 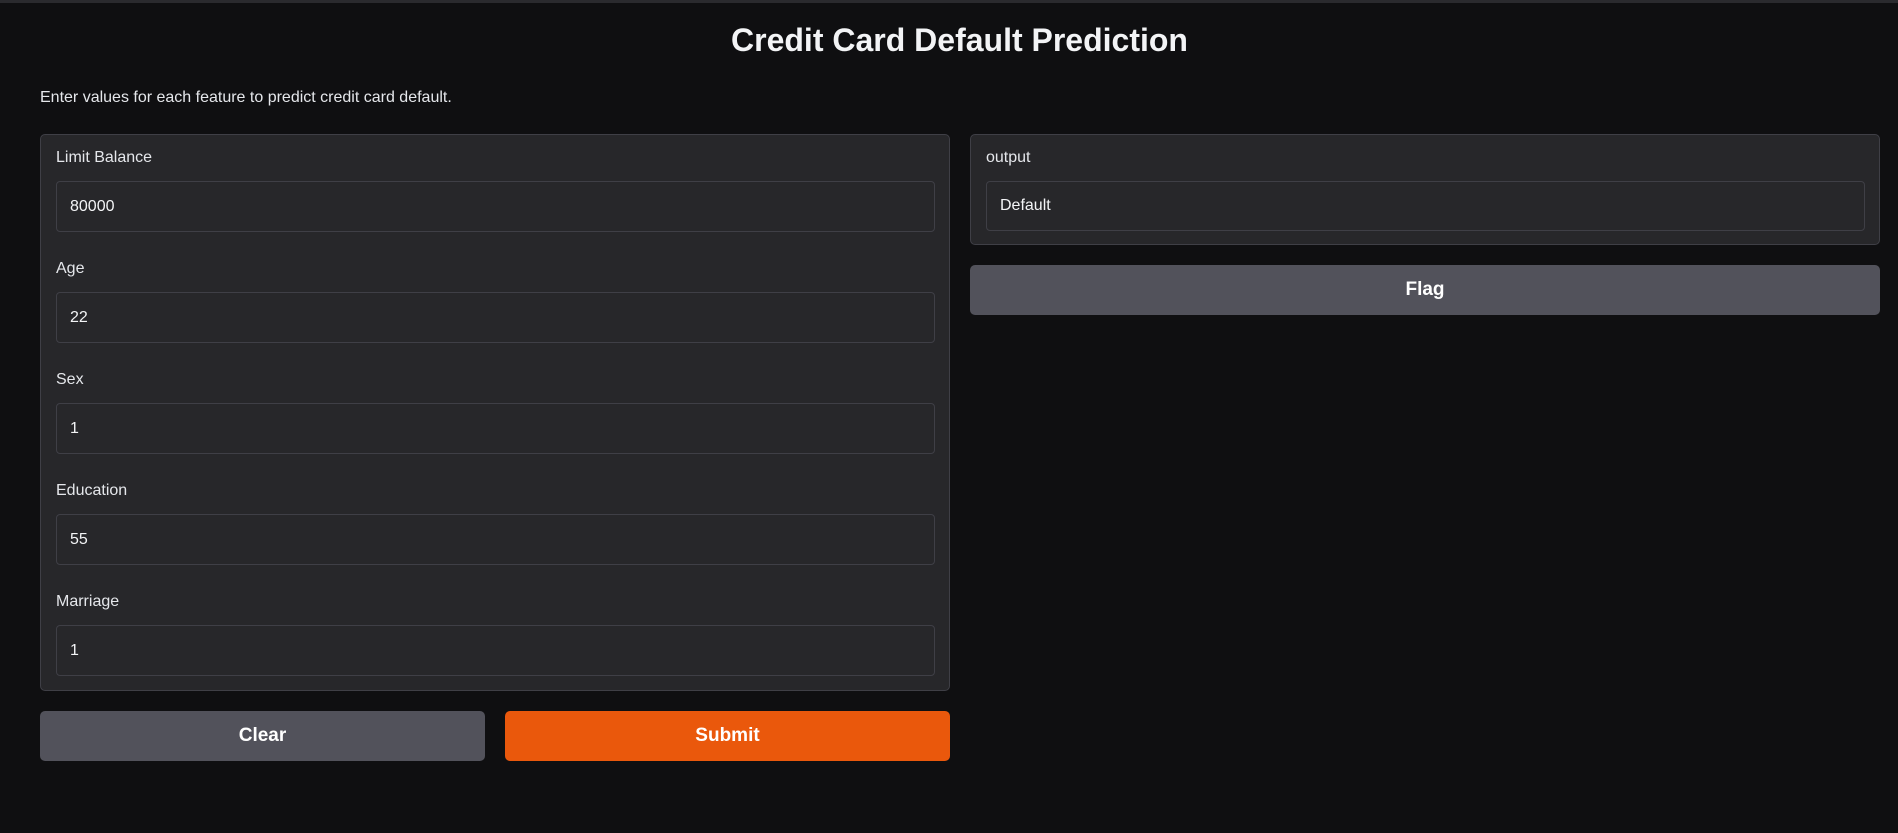 I want to click on submit-button: Submit, so click(x=727, y=736).